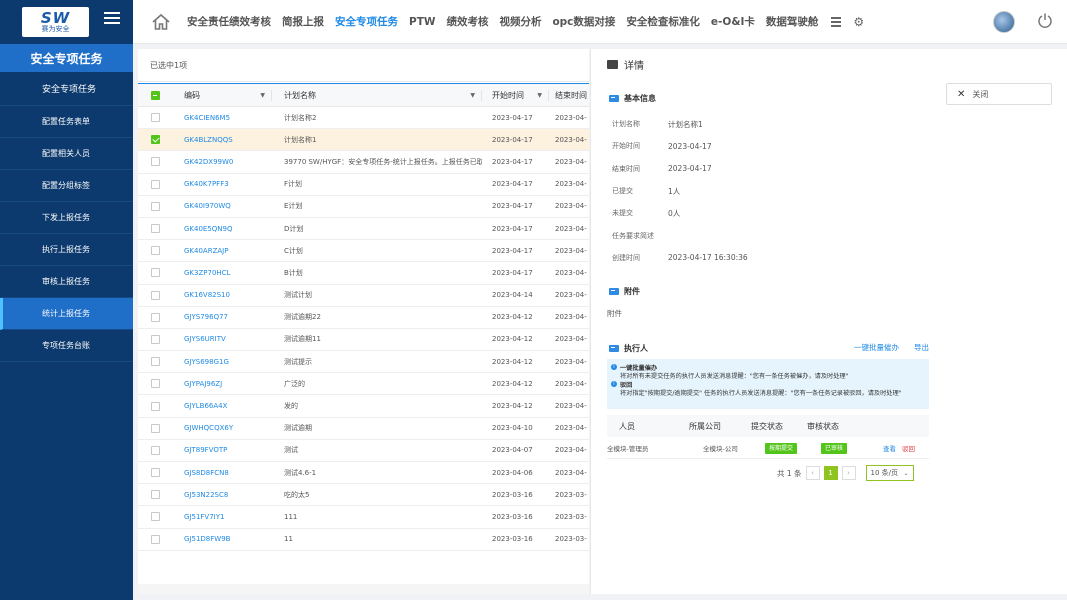 Image resolution: width=1067 pixels, height=600 pixels. I want to click on cell-code: GJWHQCQX6Y, so click(222, 428).